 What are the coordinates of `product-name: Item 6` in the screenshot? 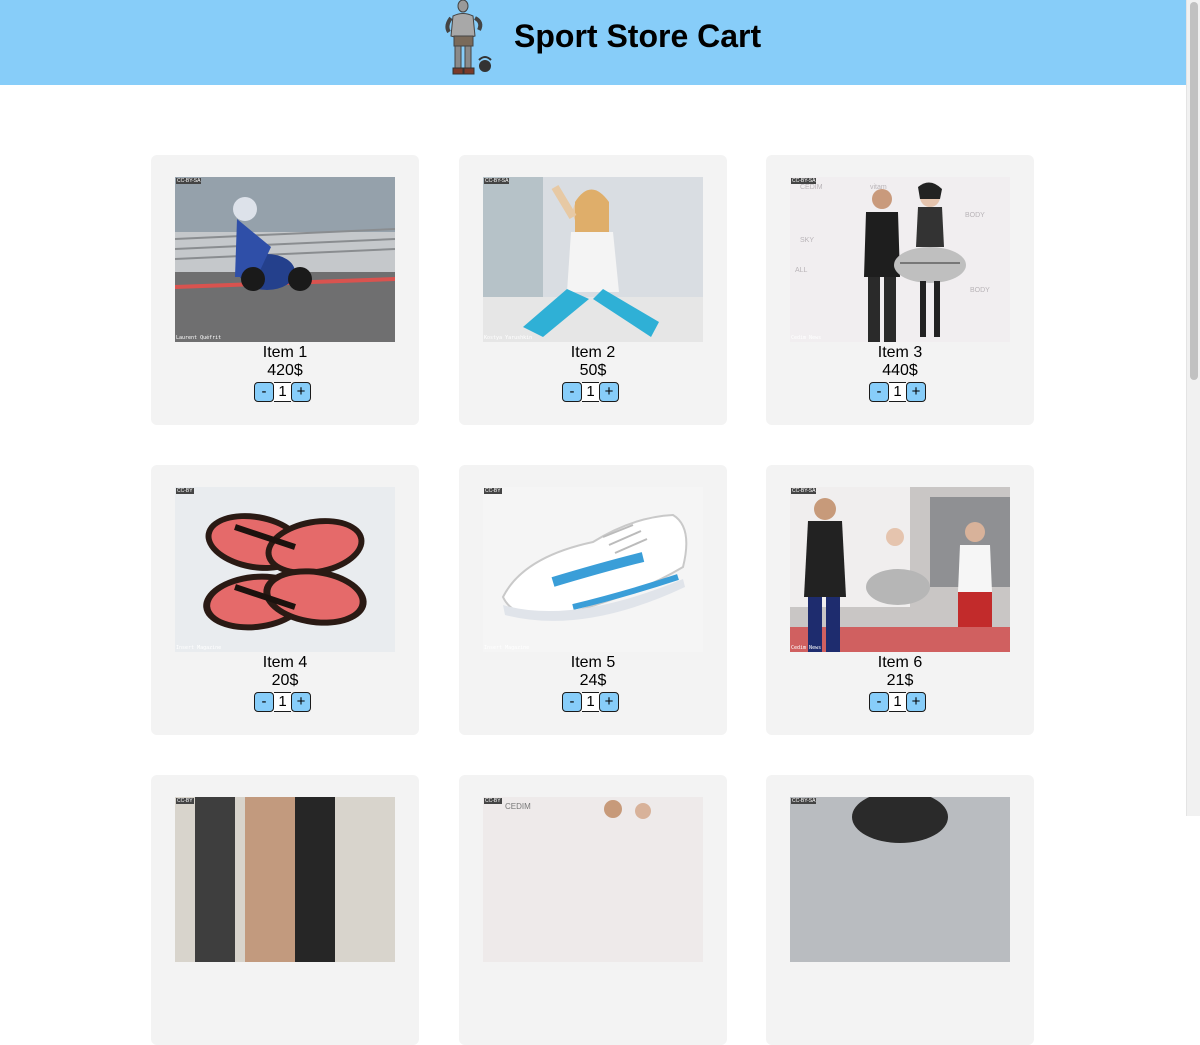 It's located at (900, 662).